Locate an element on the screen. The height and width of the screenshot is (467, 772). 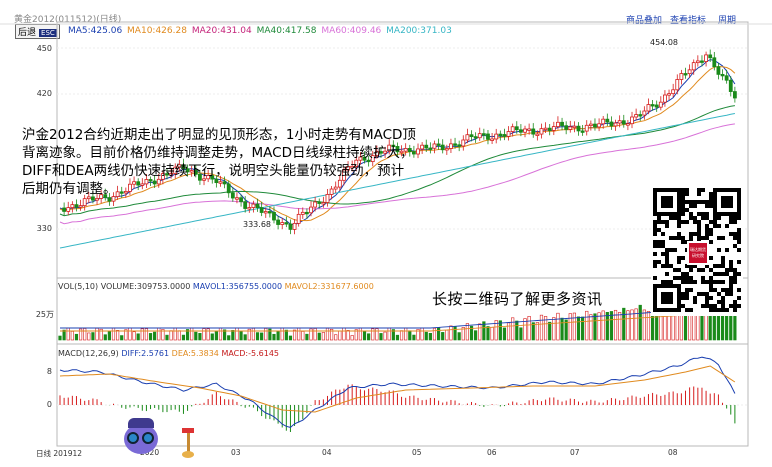
volume-value: VOLUME:309753.0000 is located at coordinates (145, 286).